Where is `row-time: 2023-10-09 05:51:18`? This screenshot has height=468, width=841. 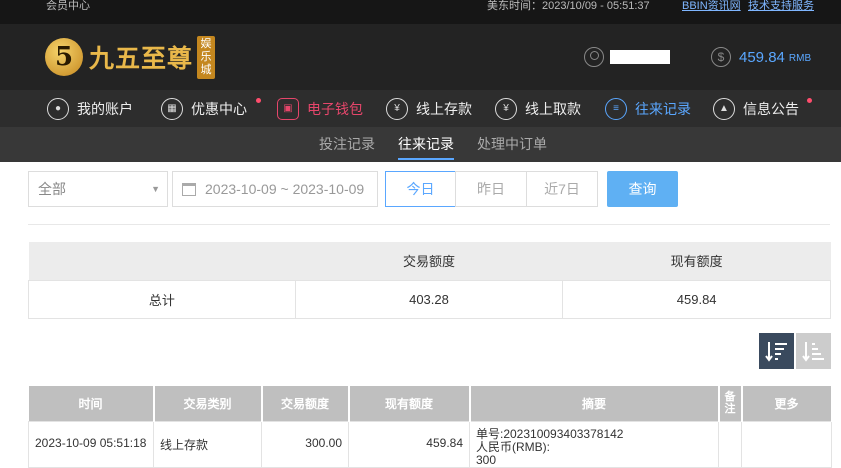
row-time: 2023-10-09 05:51:18 is located at coordinates (91, 444).